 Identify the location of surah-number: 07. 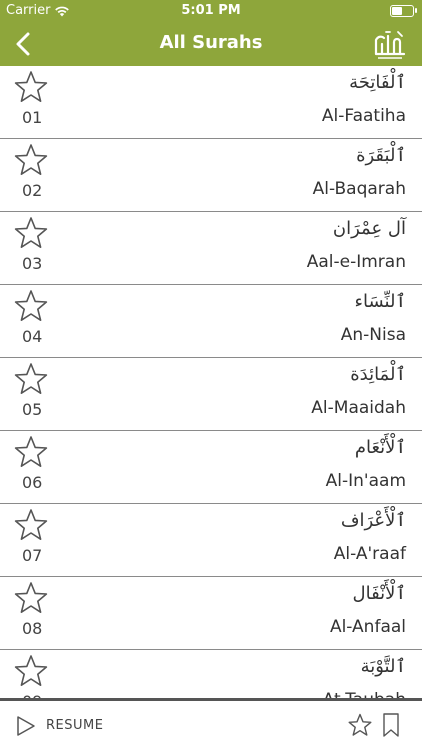
(32, 555).